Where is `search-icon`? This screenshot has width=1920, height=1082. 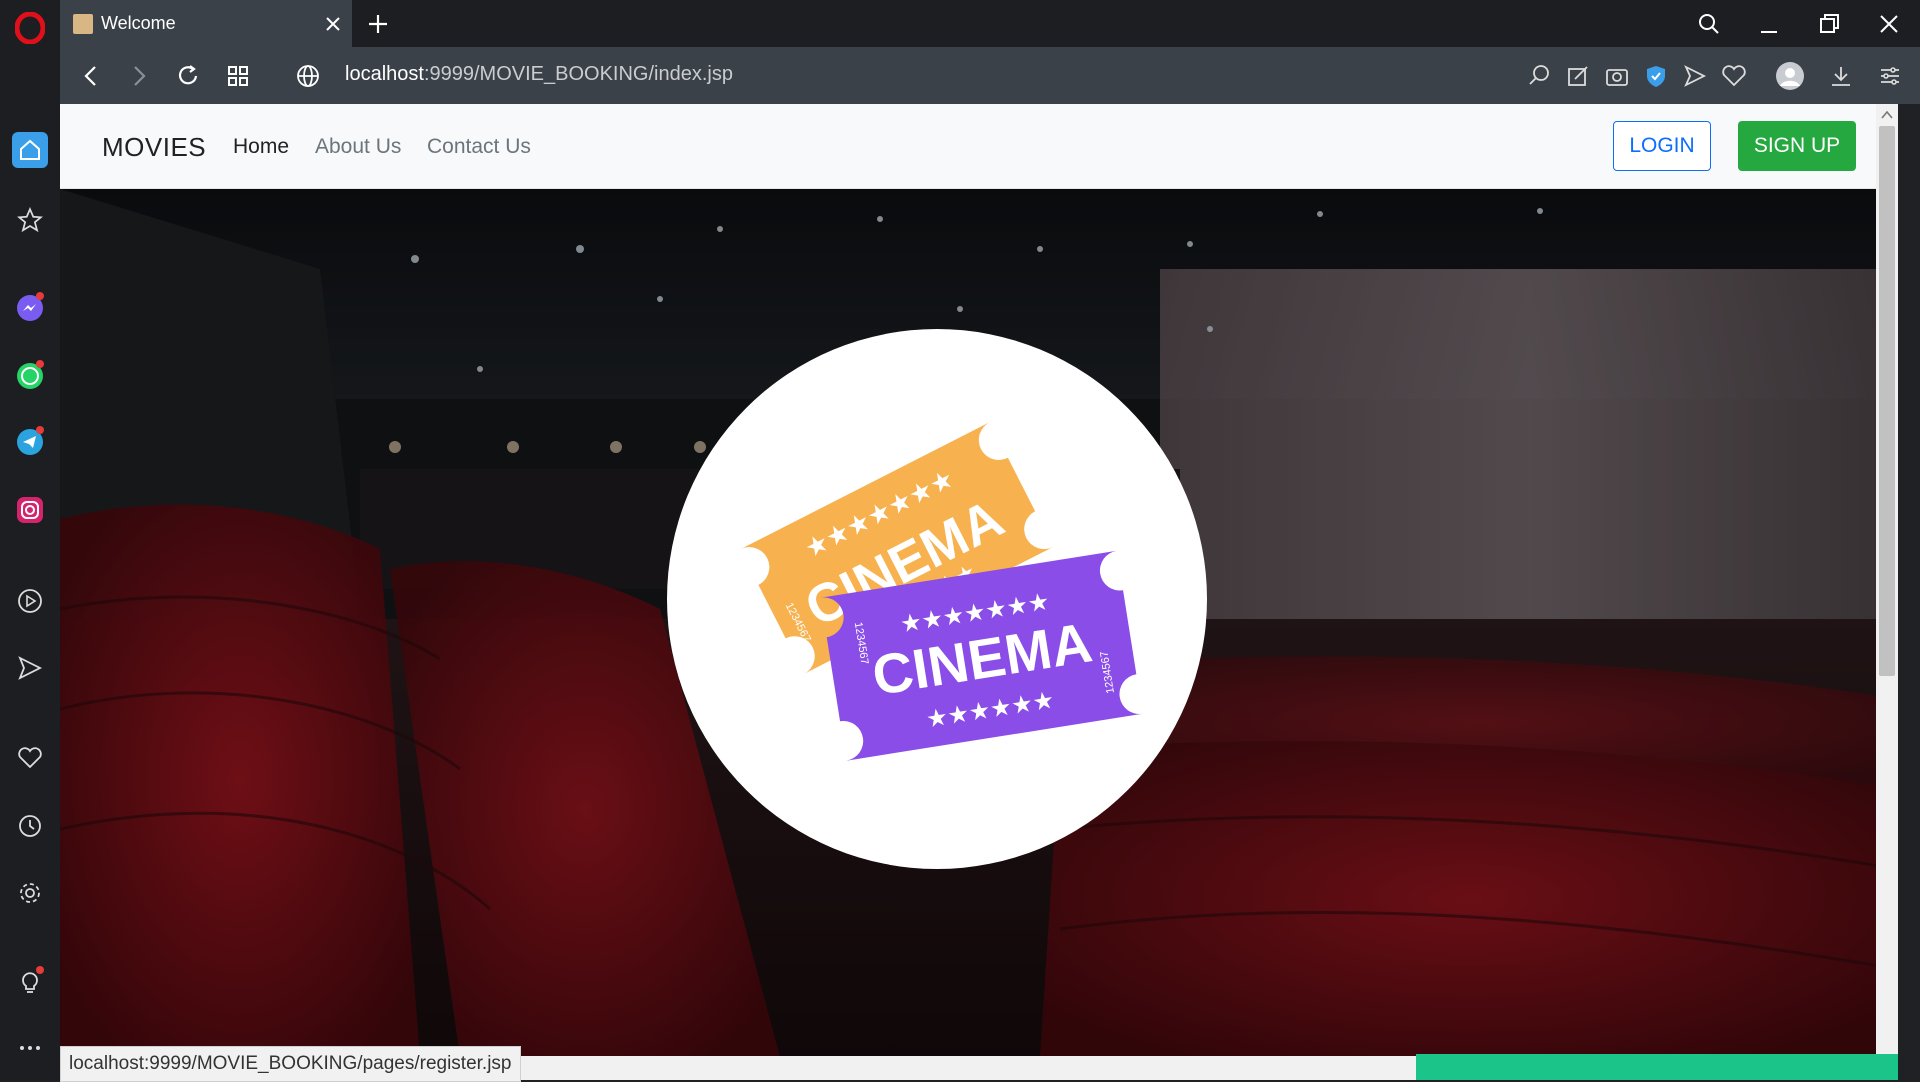
search-icon is located at coordinates (1709, 24).